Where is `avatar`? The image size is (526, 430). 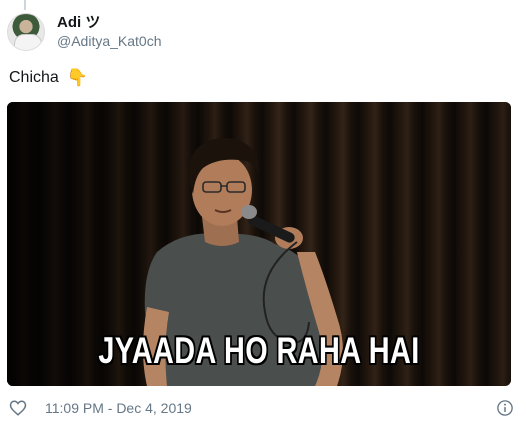 avatar is located at coordinates (26, 32).